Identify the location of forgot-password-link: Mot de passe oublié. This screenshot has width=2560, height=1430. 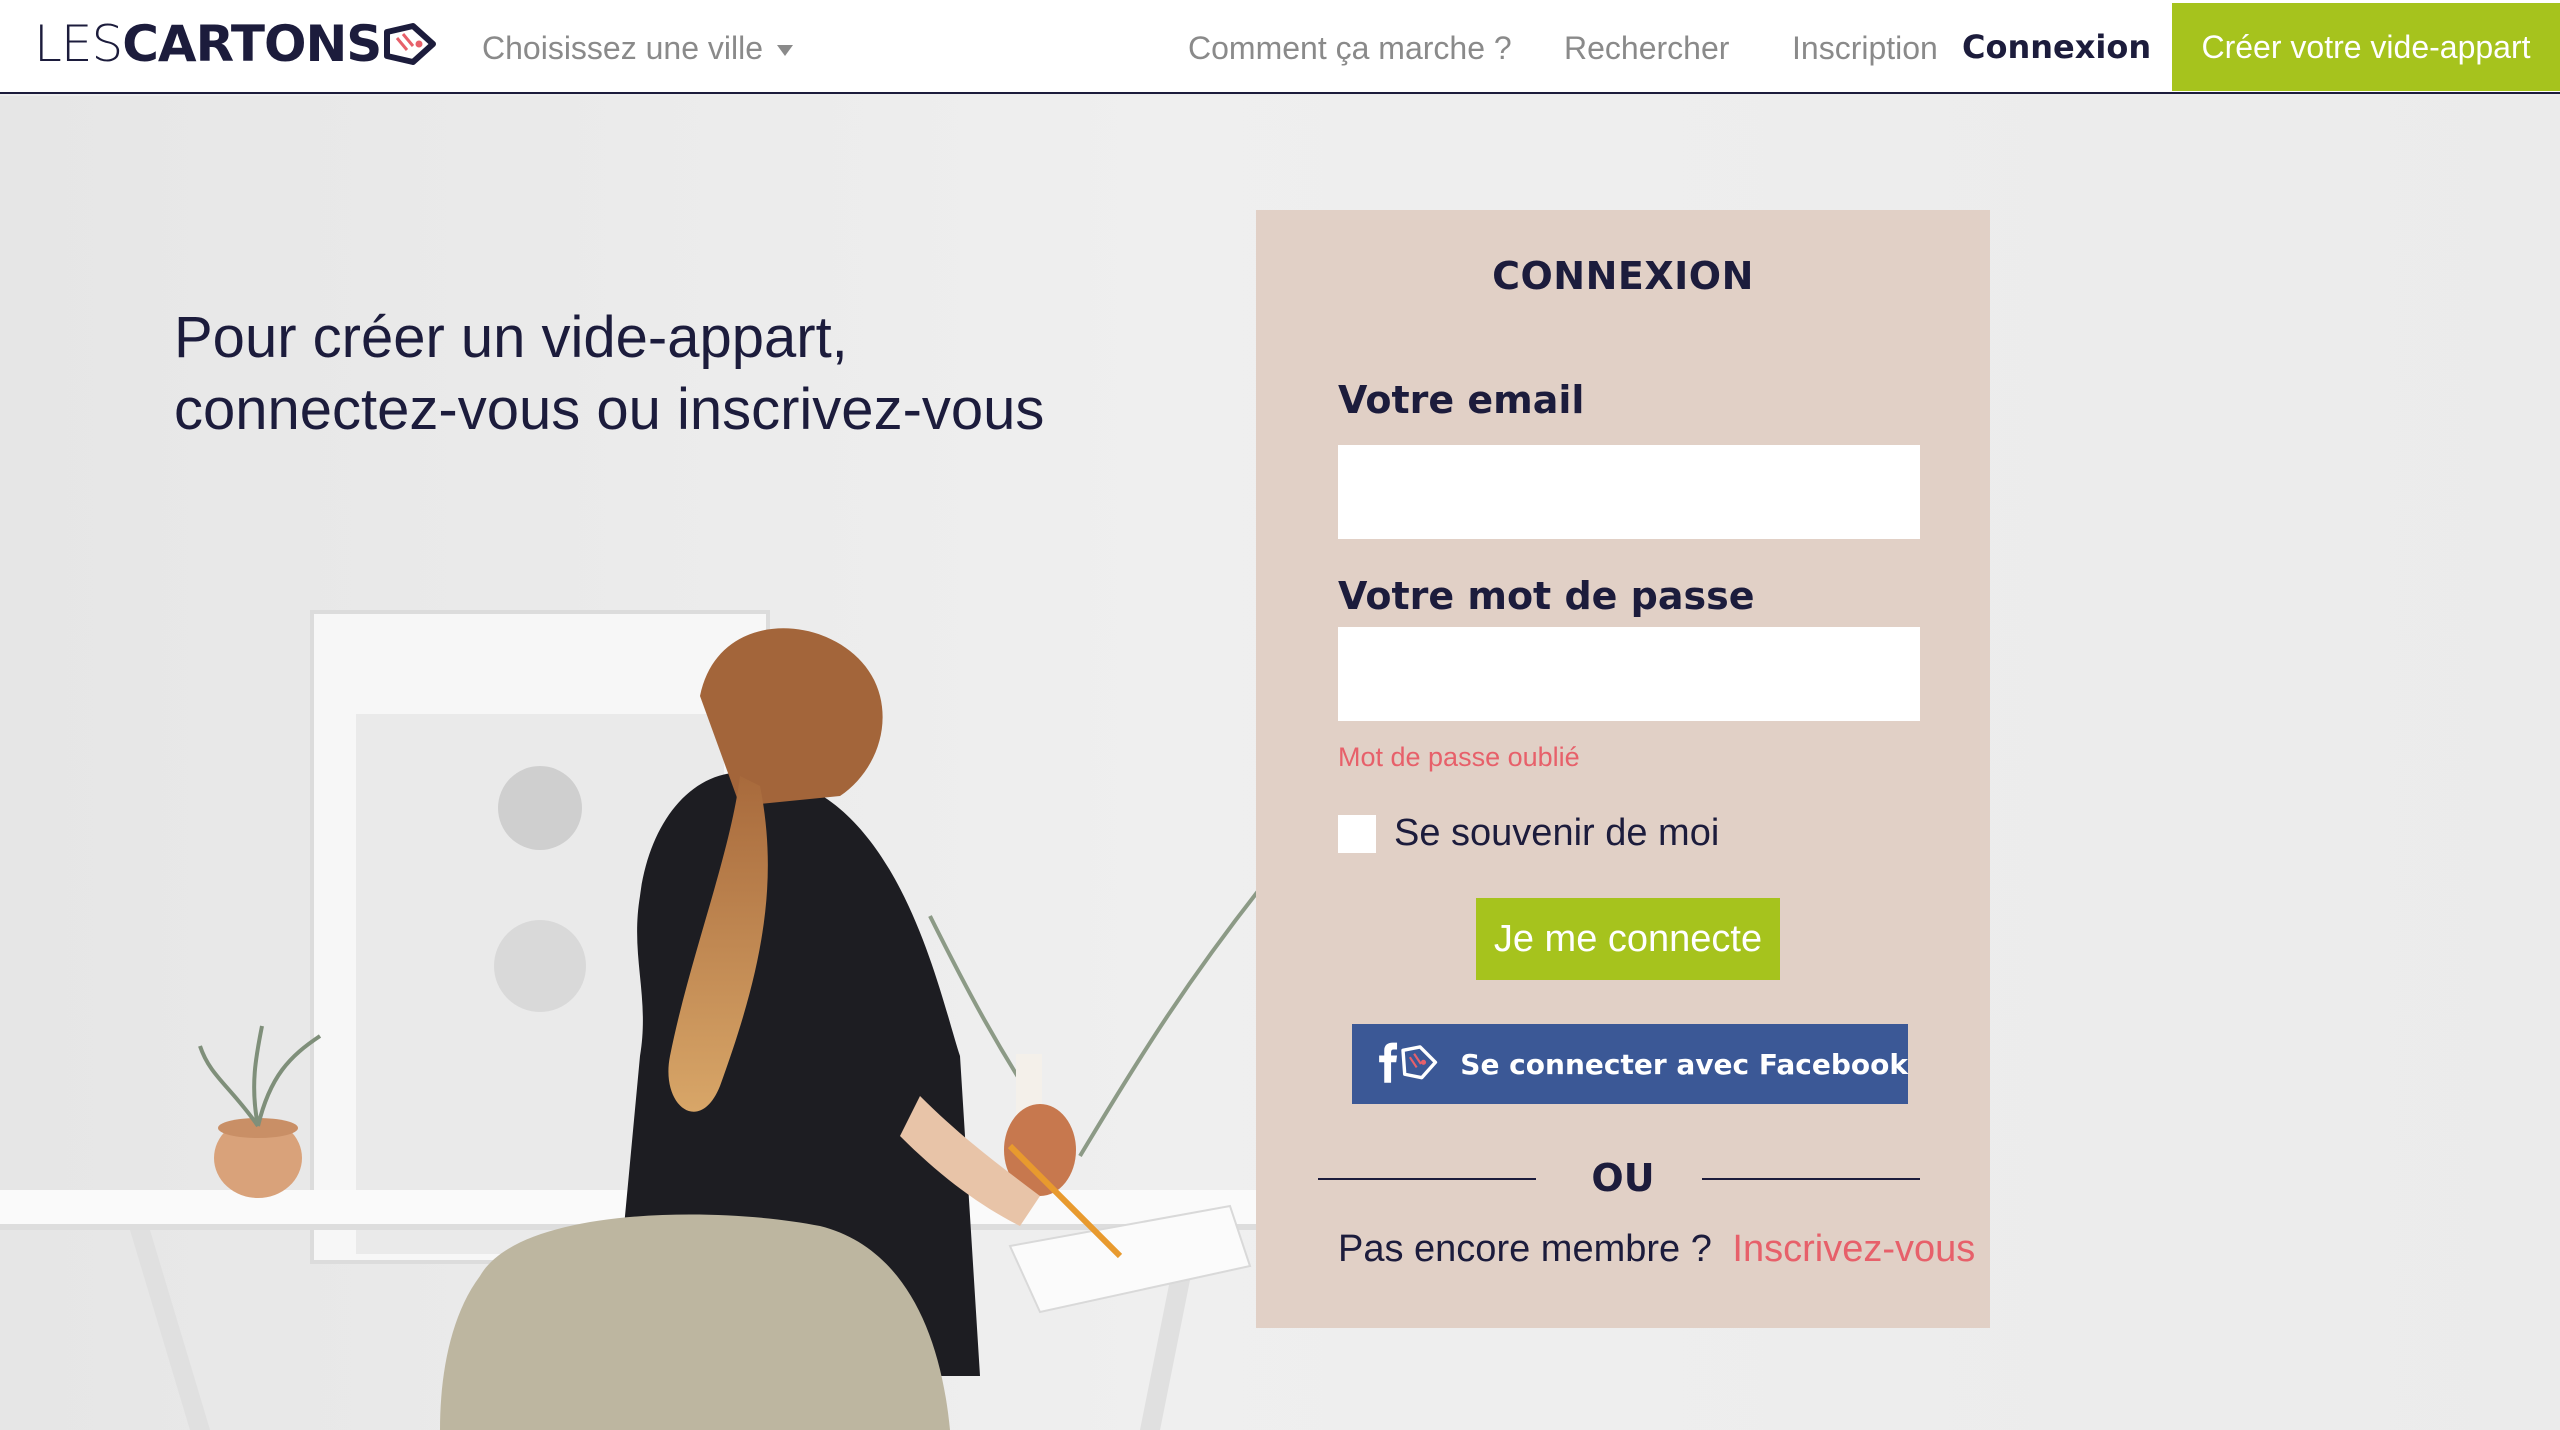
(1459, 757).